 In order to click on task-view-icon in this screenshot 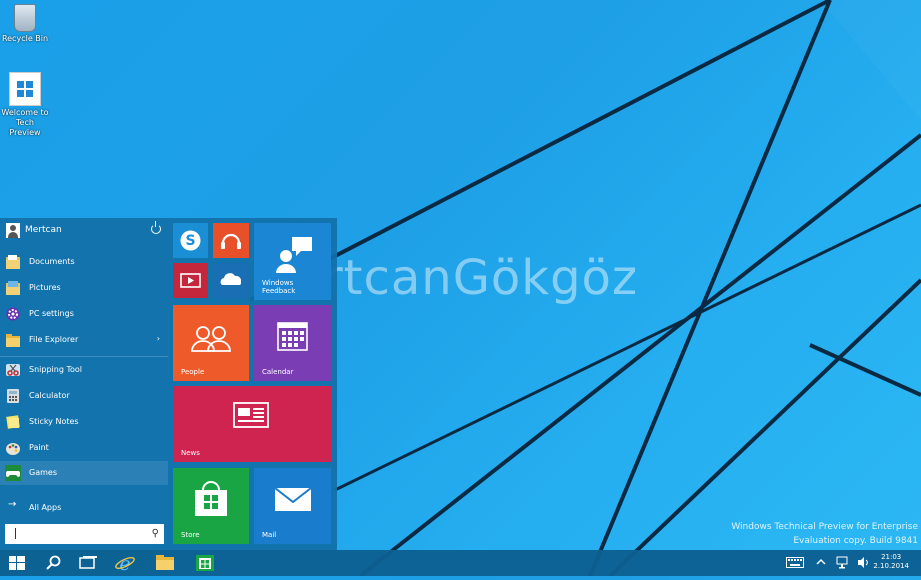, I will do `click(88, 562)`.